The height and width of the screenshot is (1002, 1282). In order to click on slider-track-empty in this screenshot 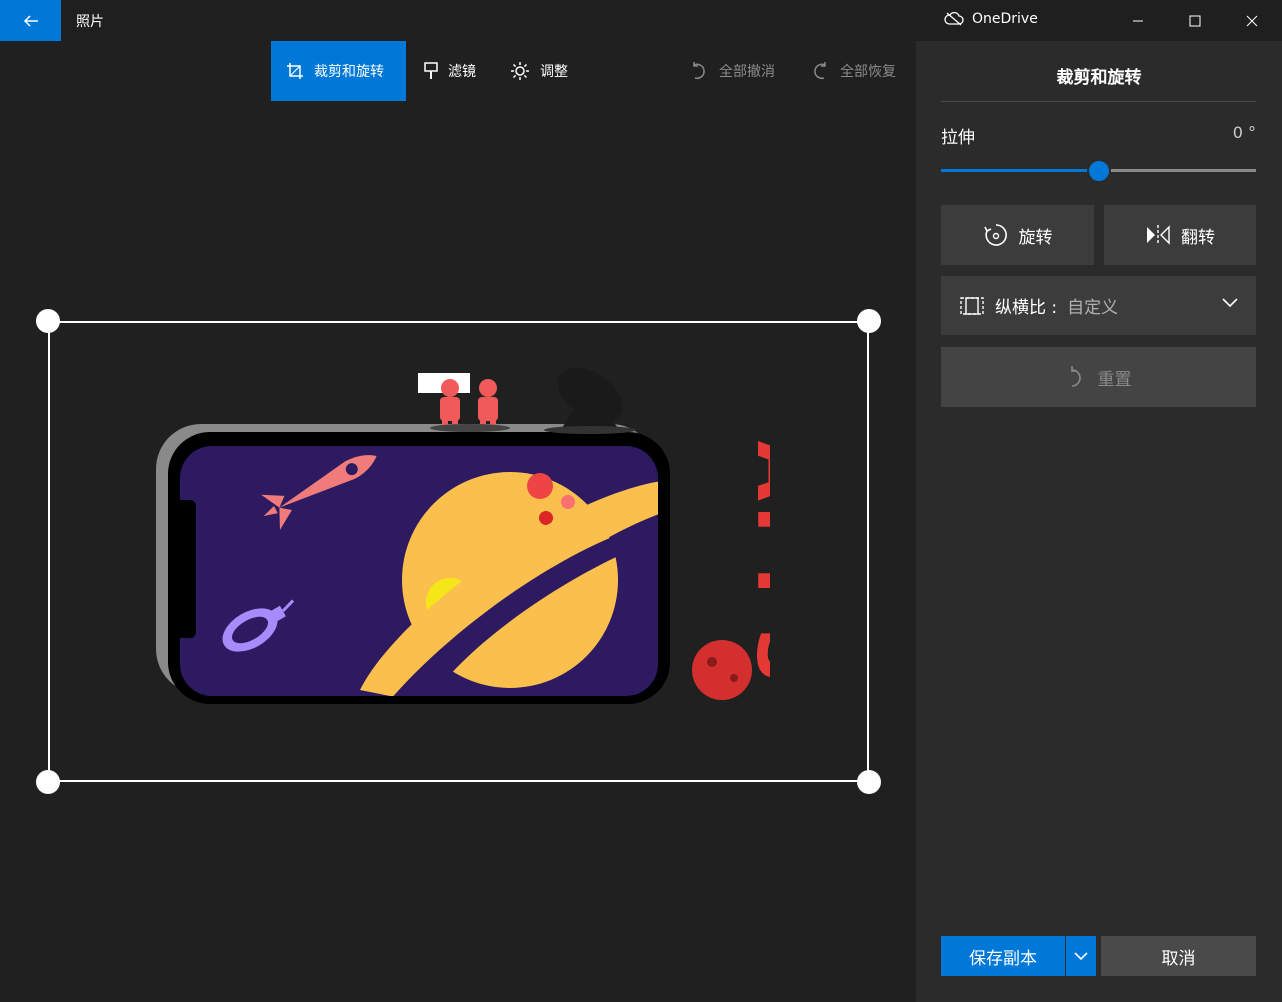, I will do `click(1177, 170)`.